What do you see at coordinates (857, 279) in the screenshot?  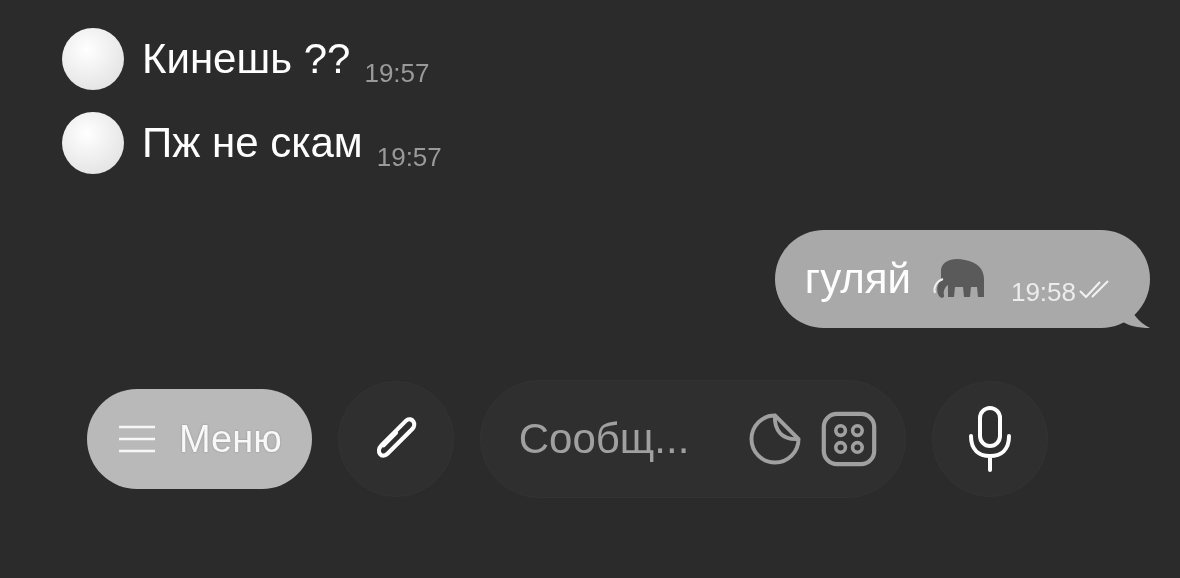 I see `message-text: гуляй` at bounding box center [857, 279].